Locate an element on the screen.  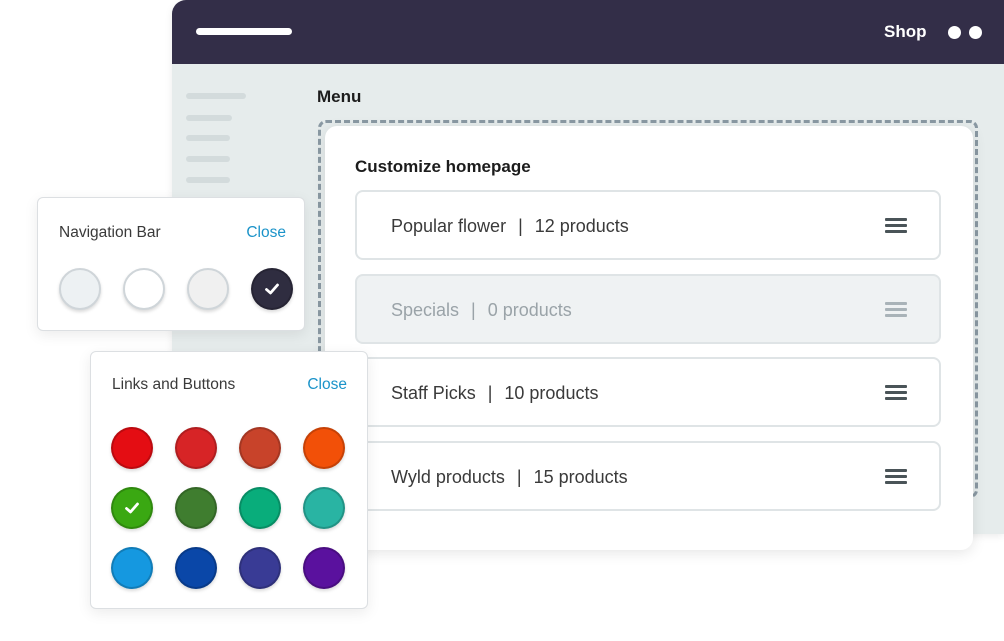
row-count: 12 products is located at coordinates (581, 226).